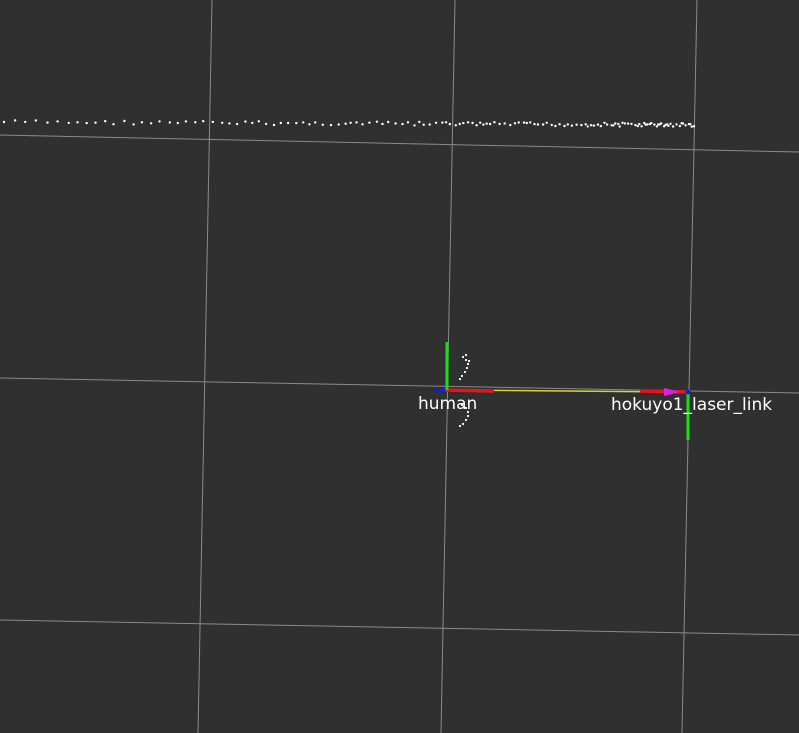 The height and width of the screenshot is (733, 799). What do you see at coordinates (468, 390) in the screenshot?
I see `x-axis-red` at bounding box center [468, 390].